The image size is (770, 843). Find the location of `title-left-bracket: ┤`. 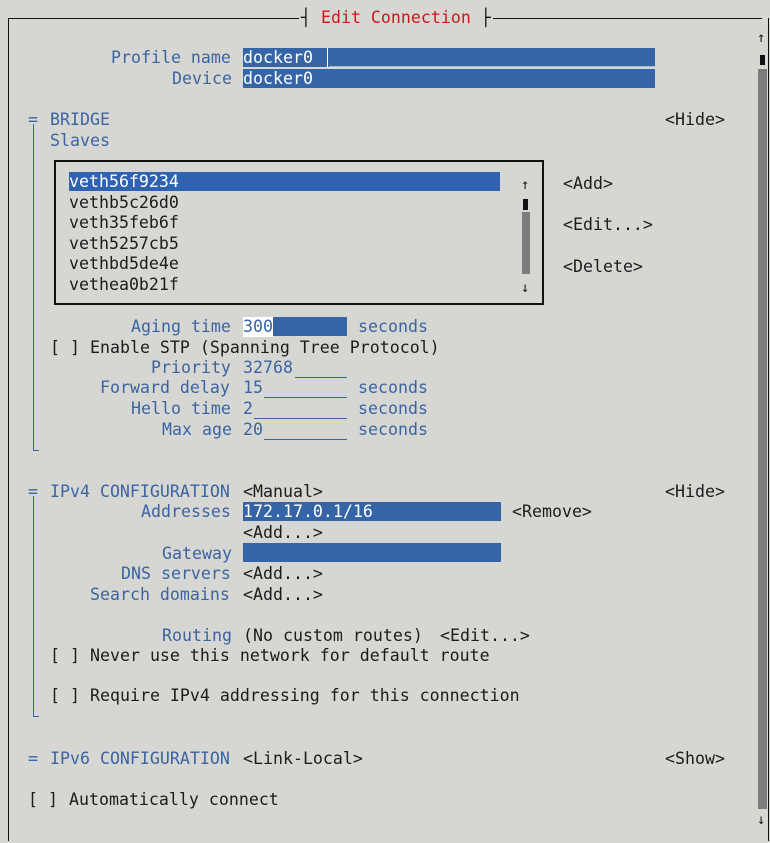

title-left-bracket: ┤ is located at coordinates (311, 17).